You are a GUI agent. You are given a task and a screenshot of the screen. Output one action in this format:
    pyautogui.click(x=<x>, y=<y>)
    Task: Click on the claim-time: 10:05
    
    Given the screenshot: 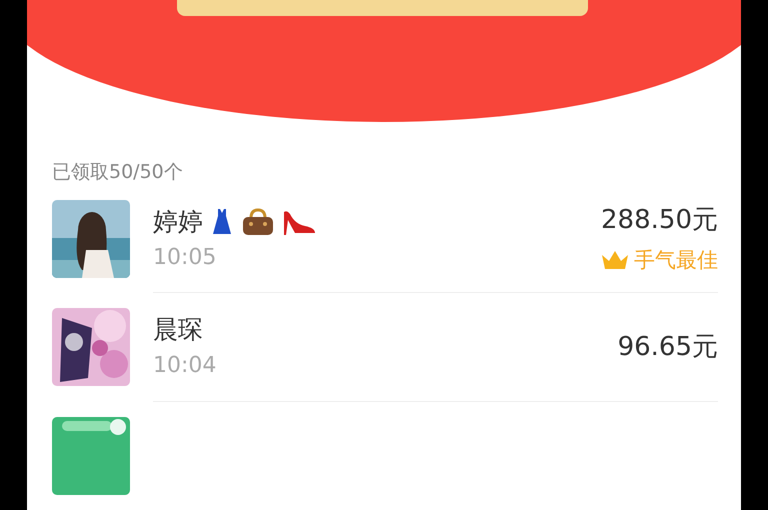 What is the action you would take?
    pyautogui.click(x=185, y=257)
    